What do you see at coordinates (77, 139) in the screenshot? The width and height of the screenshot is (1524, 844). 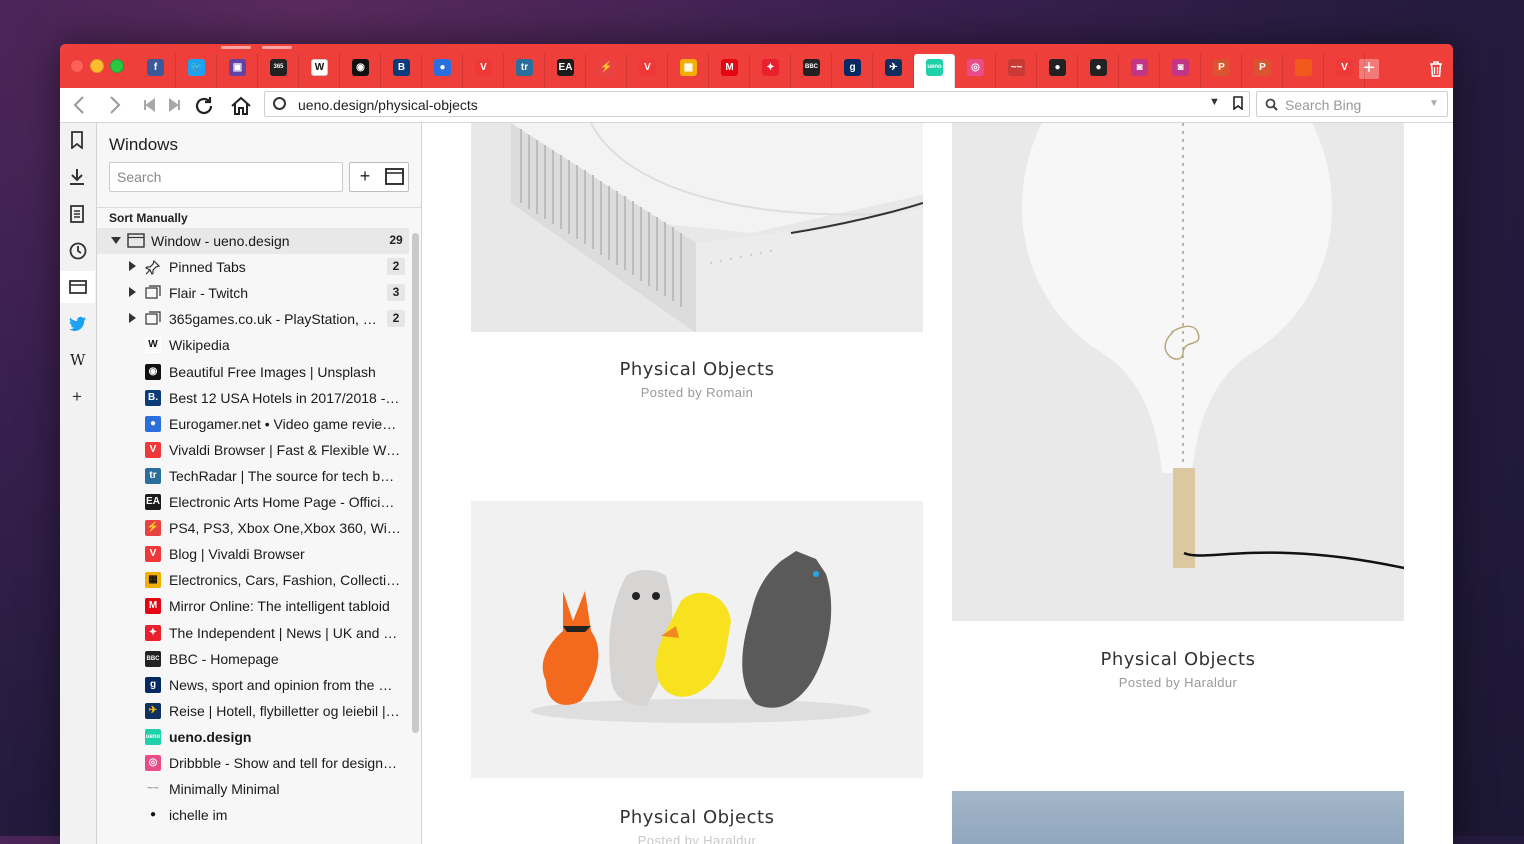 I see `bookmarks-panel-icon` at bounding box center [77, 139].